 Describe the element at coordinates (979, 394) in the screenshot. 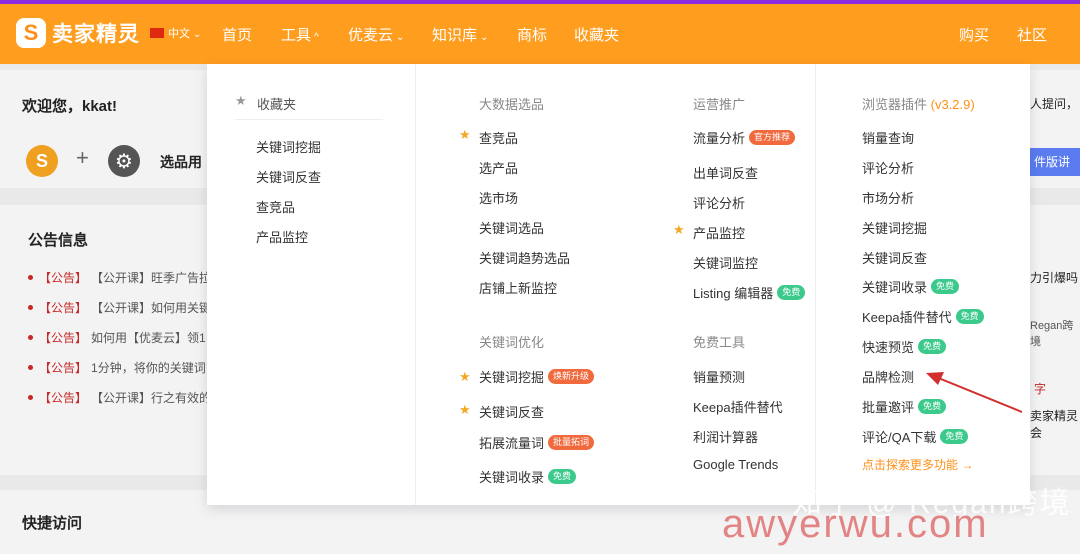

I see `arrow-shaft` at that location.